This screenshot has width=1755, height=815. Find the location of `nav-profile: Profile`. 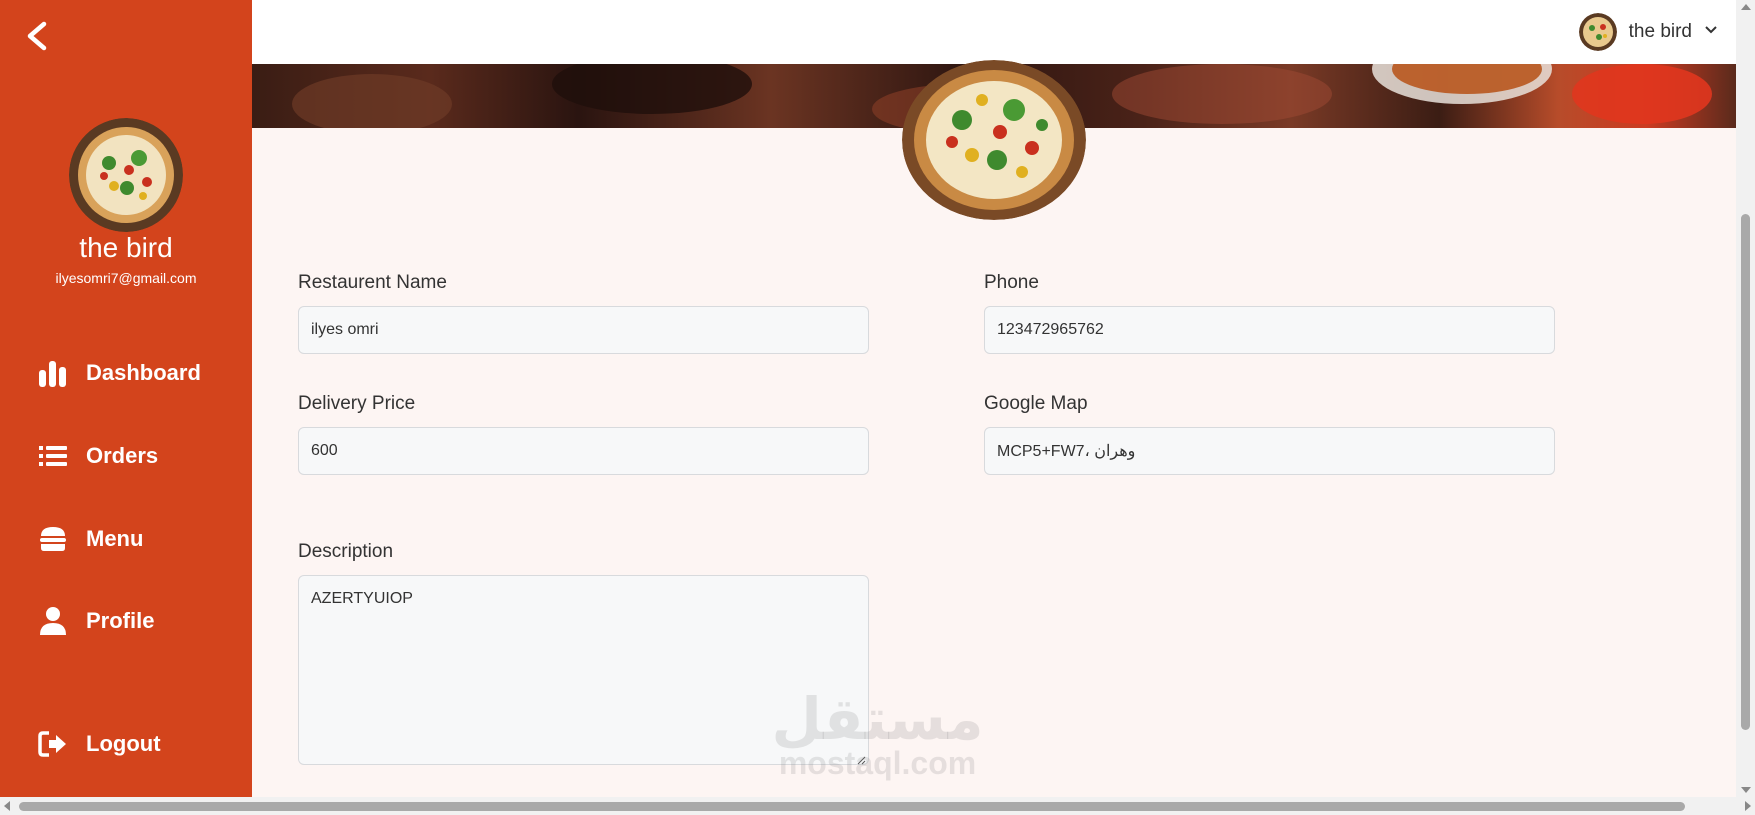

nav-profile: Profile is located at coordinates (96, 621).